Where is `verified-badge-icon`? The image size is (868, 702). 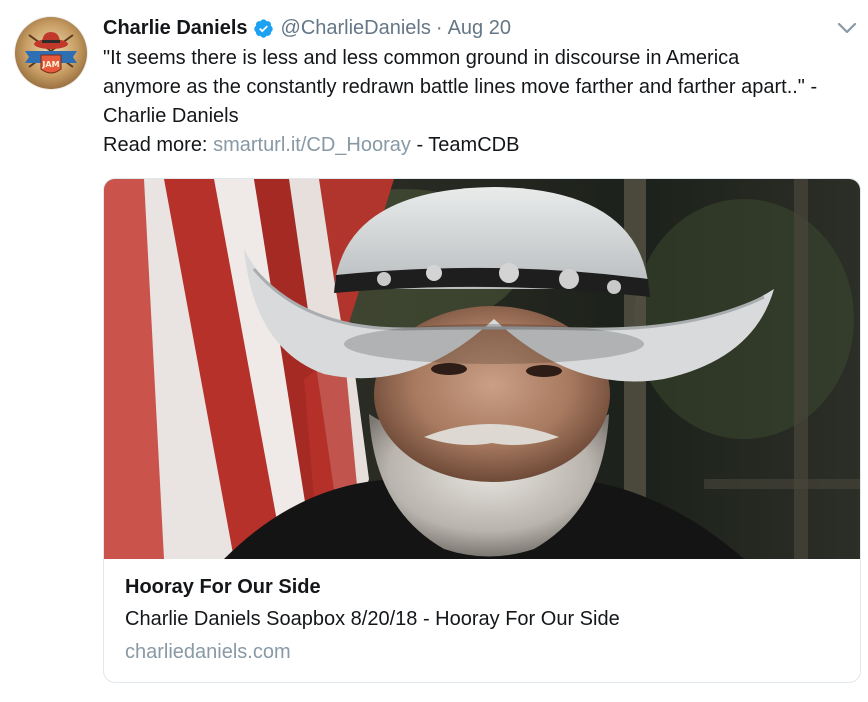 verified-badge-icon is located at coordinates (263, 28).